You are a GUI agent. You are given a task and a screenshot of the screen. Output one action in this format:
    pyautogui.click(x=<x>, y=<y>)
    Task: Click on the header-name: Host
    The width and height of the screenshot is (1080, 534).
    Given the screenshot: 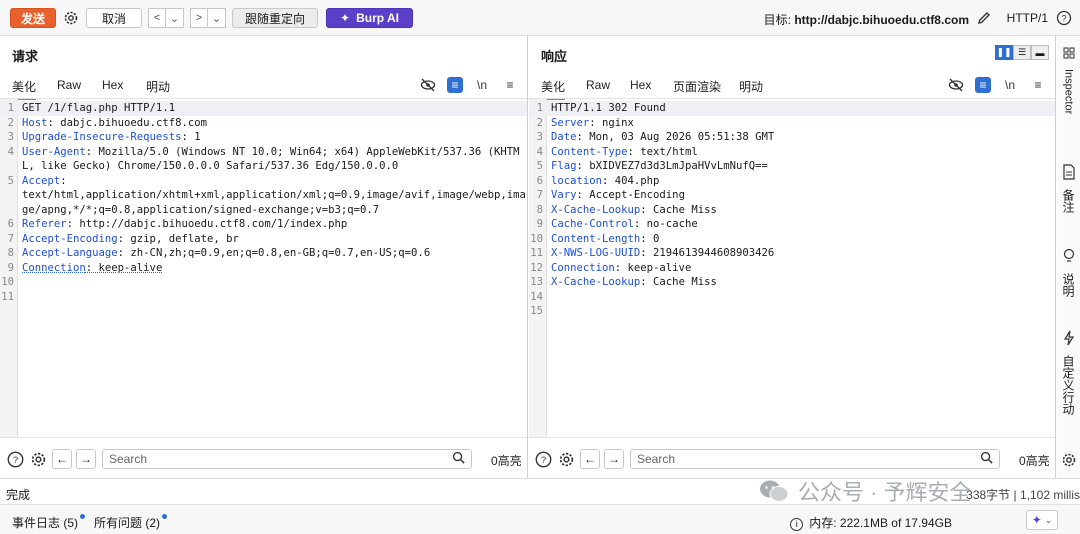 What is the action you would take?
    pyautogui.click(x=35, y=122)
    